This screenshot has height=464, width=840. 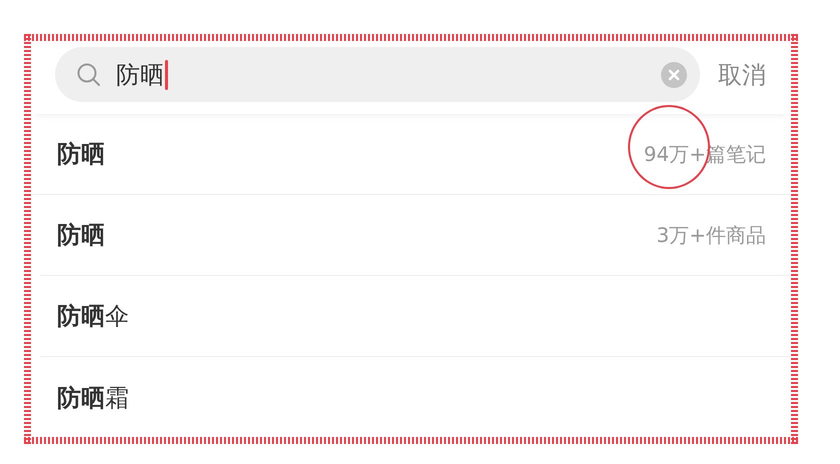 What do you see at coordinates (742, 74) in the screenshot?
I see `cancel-button: 取消` at bounding box center [742, 74].